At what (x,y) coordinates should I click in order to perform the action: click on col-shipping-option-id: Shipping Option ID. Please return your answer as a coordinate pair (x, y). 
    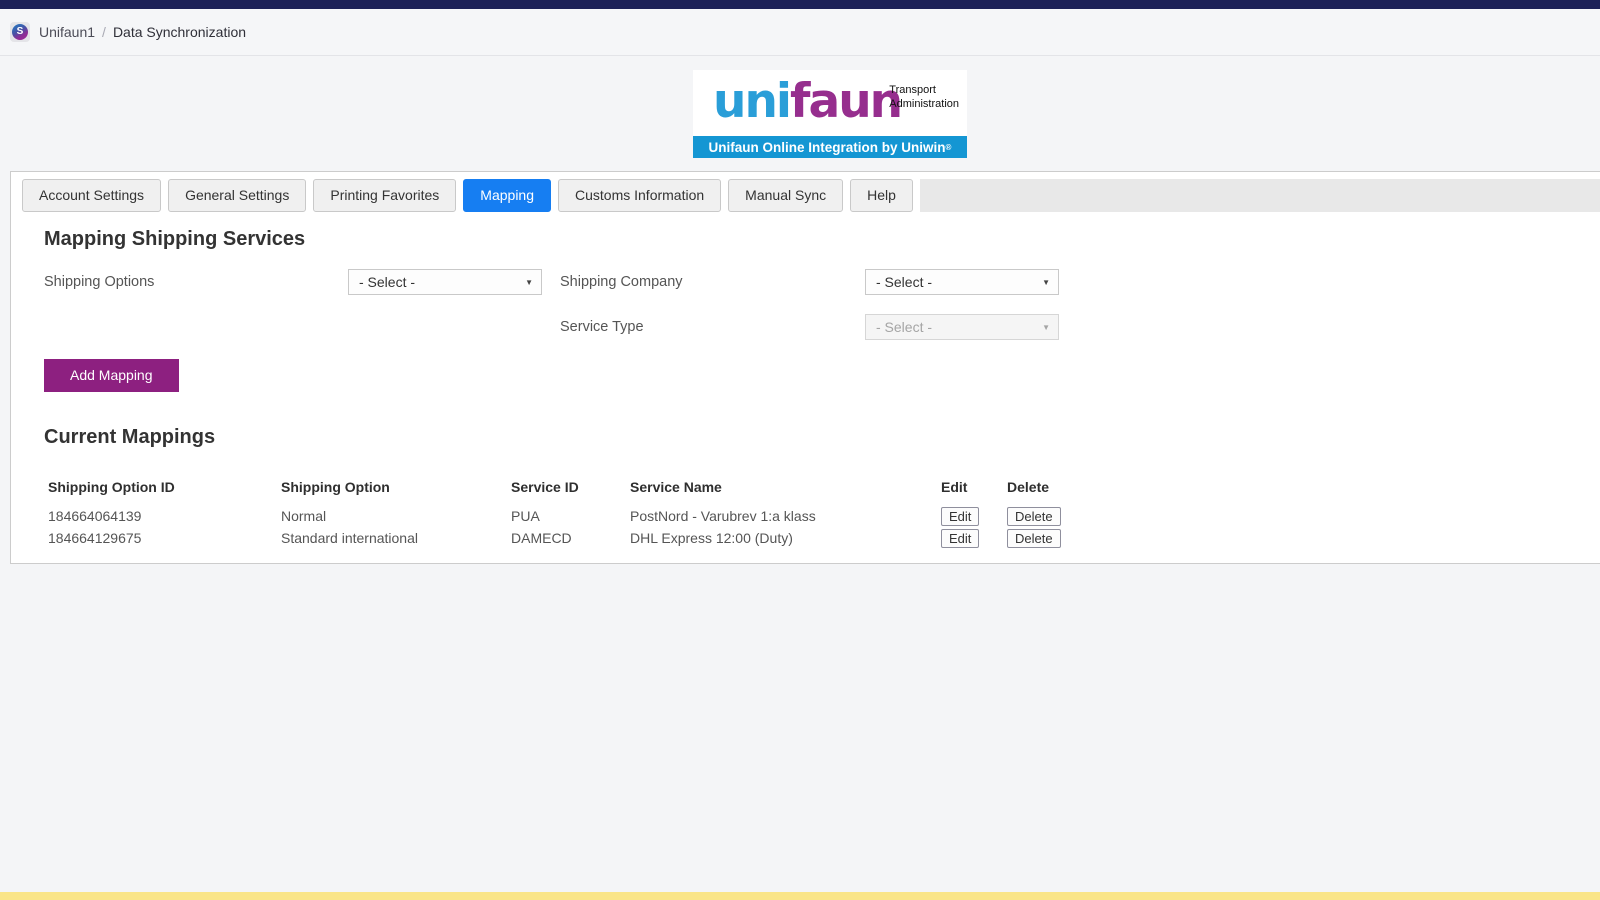
    Looking at the image, I should click on (111, 487).